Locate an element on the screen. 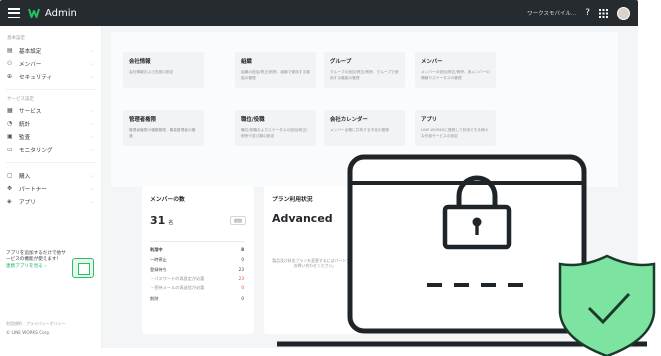  add-member-button: 追加 is located at coordinates (238, 220).